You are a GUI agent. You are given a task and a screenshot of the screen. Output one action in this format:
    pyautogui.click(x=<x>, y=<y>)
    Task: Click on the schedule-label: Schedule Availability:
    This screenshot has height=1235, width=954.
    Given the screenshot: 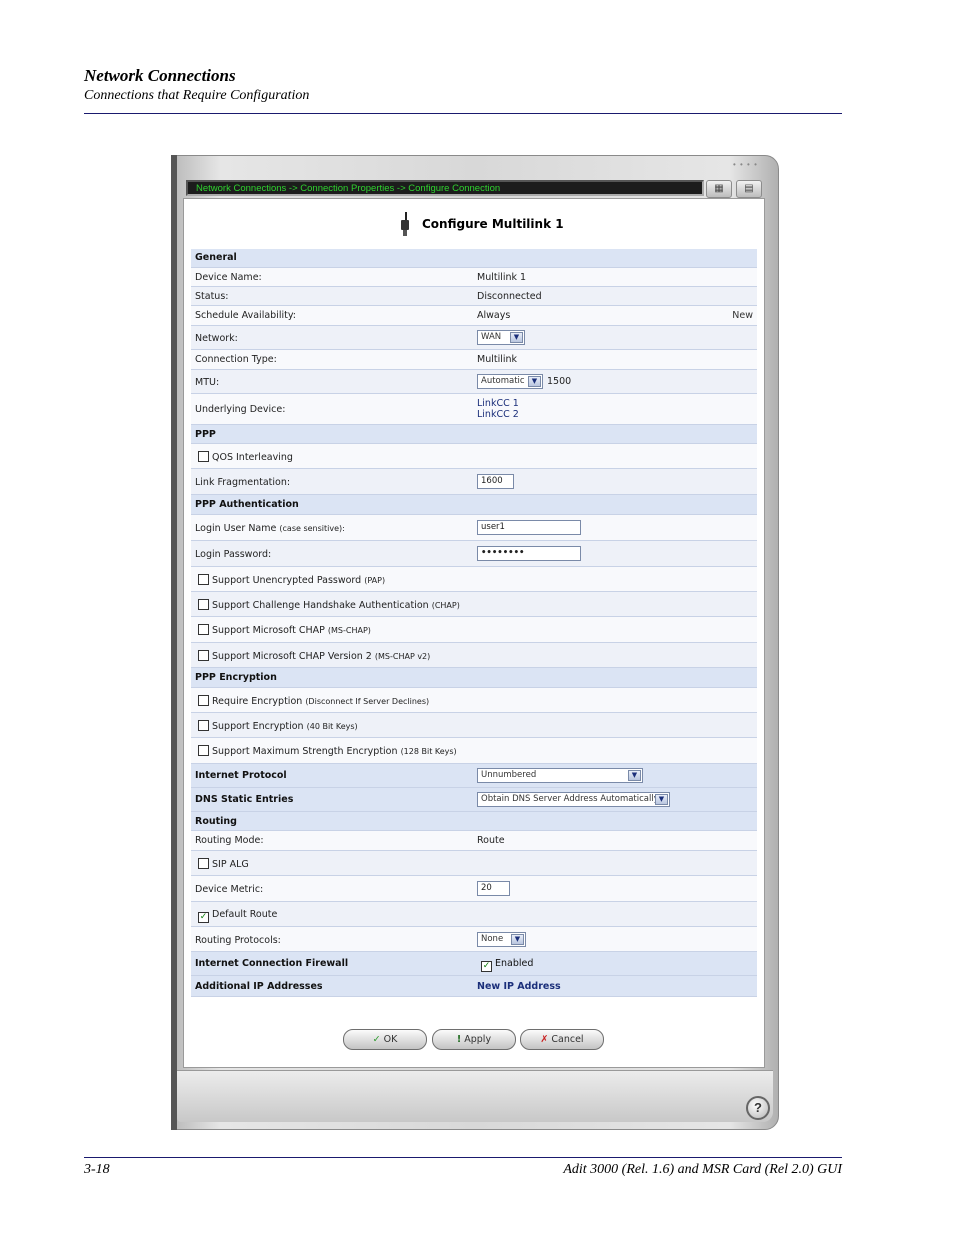 What is the action you would take?
    pyautogui.click(x=245, y=315)
    